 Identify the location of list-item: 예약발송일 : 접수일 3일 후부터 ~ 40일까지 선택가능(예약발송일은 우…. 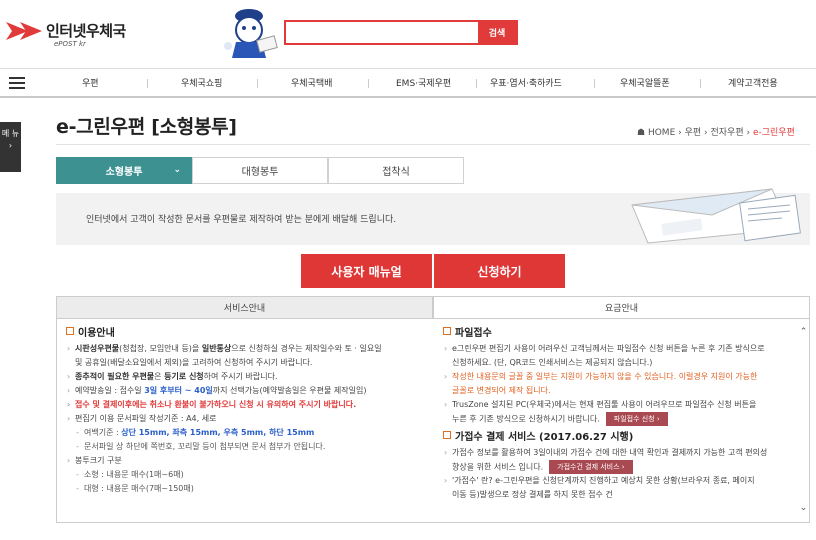
(249, 391).